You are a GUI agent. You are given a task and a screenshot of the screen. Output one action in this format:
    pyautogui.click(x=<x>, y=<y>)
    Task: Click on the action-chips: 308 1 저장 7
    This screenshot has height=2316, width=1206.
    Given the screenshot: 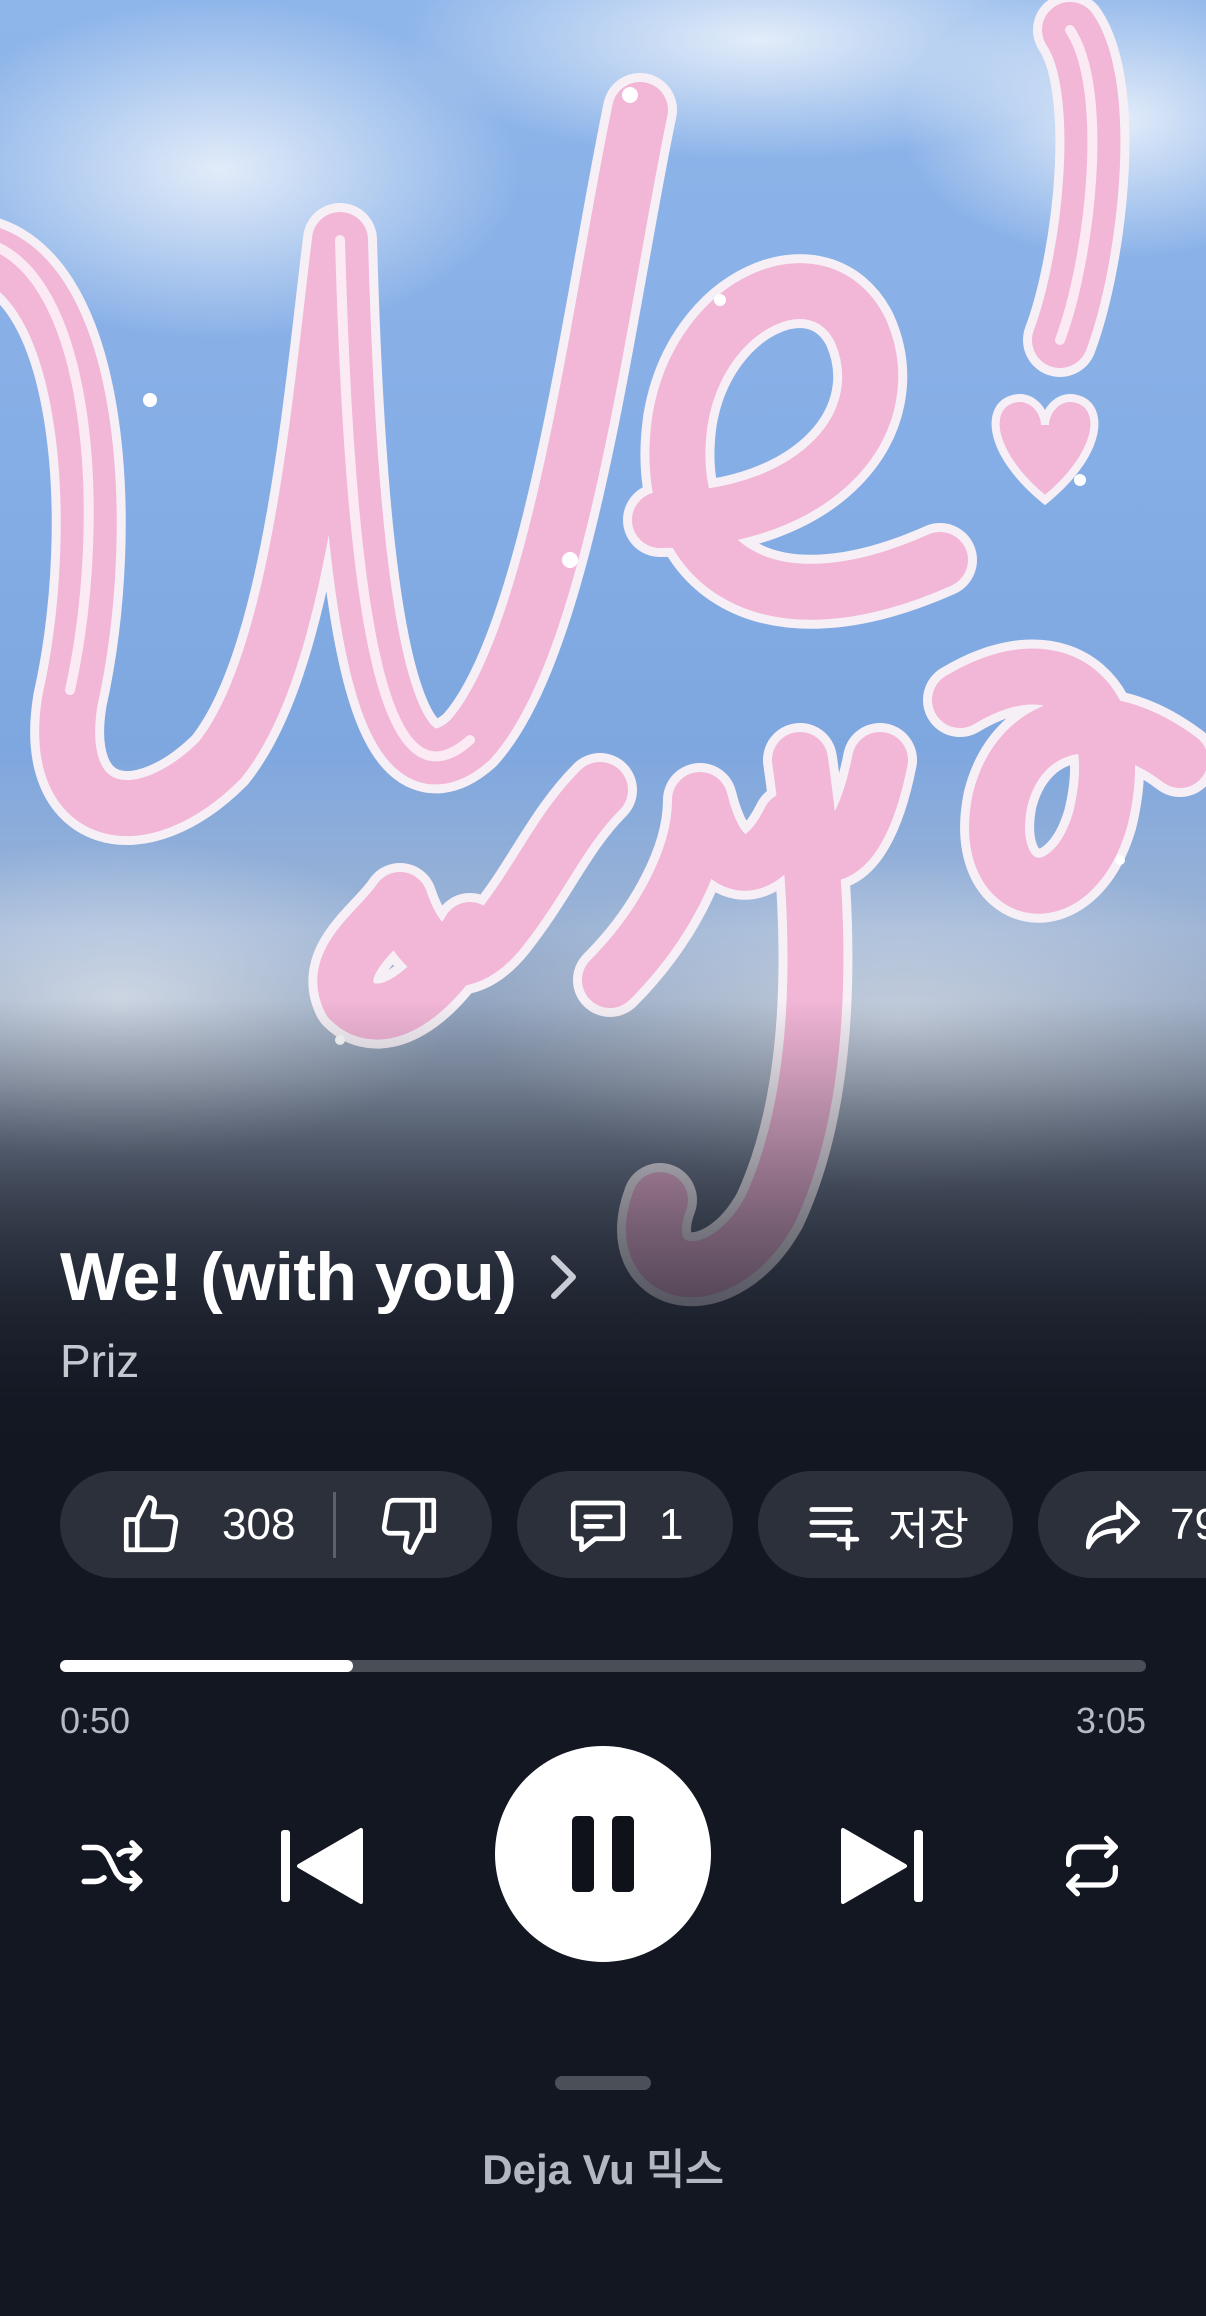 What is the action you would take?
    pyautogui.click(x=633, y=1524)
    